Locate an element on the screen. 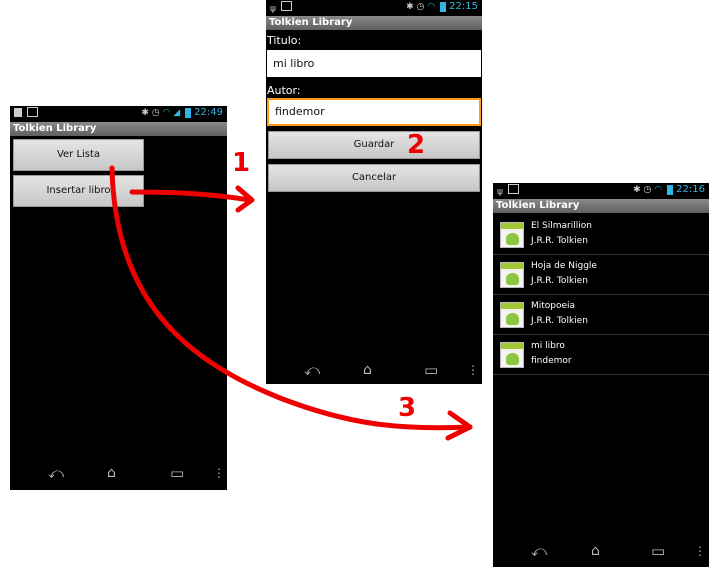 The width and height of the screenshot is (709, 567). status-time: 22:15 is located at coordinates (463, 6).